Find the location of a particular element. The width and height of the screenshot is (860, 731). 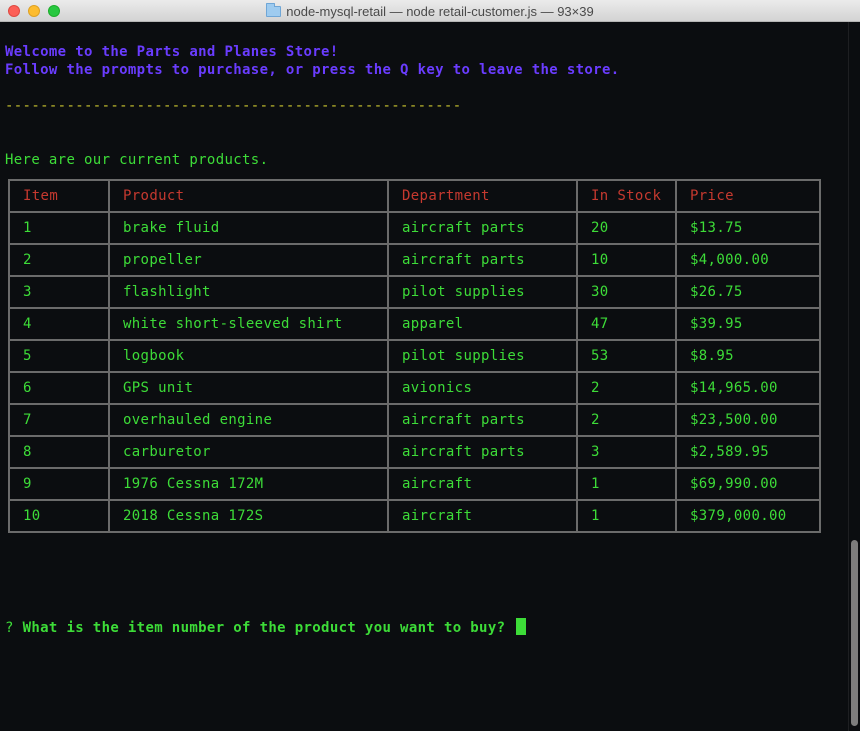

cell-product: brake fluid is located at coordinates (248, 228).